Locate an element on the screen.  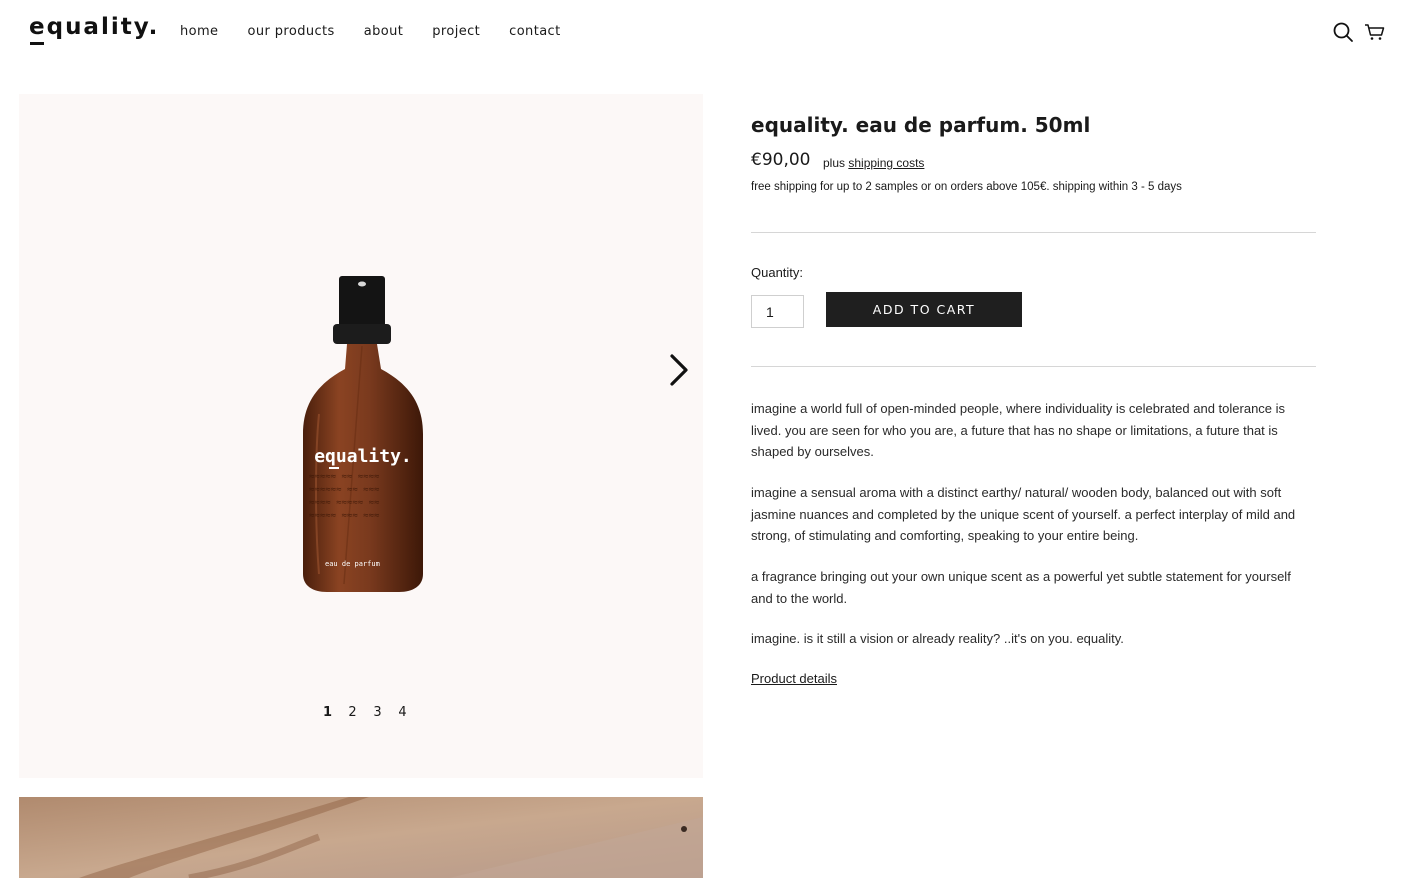
nav-contact: contact is located at coordinates (534, 31).